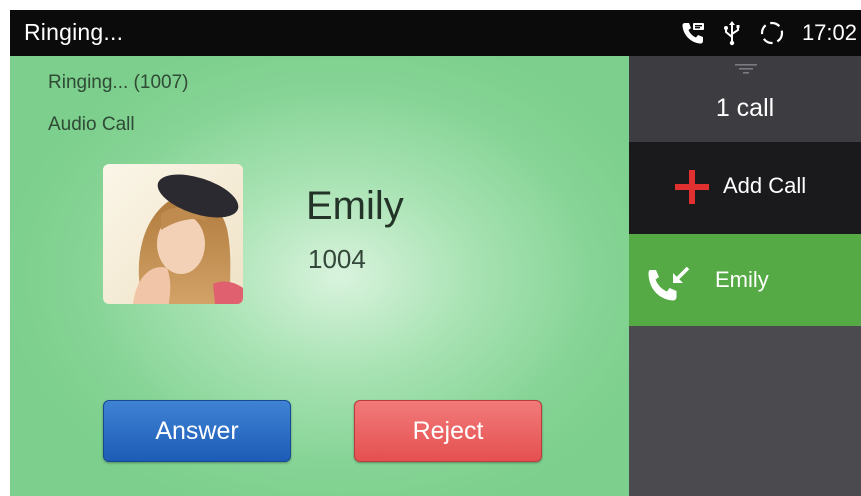 The width and height of the screenshot is (861, 496). I want to click on usb-icon, so click(732, 33).